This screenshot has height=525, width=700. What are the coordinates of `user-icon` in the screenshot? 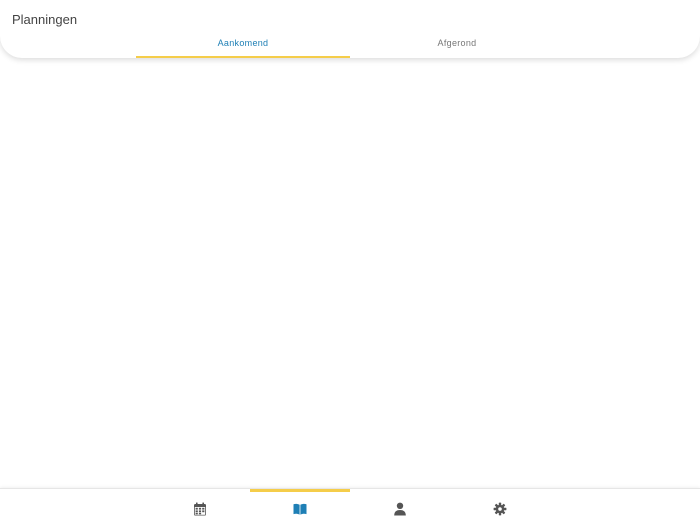 It's located at (400, 509).